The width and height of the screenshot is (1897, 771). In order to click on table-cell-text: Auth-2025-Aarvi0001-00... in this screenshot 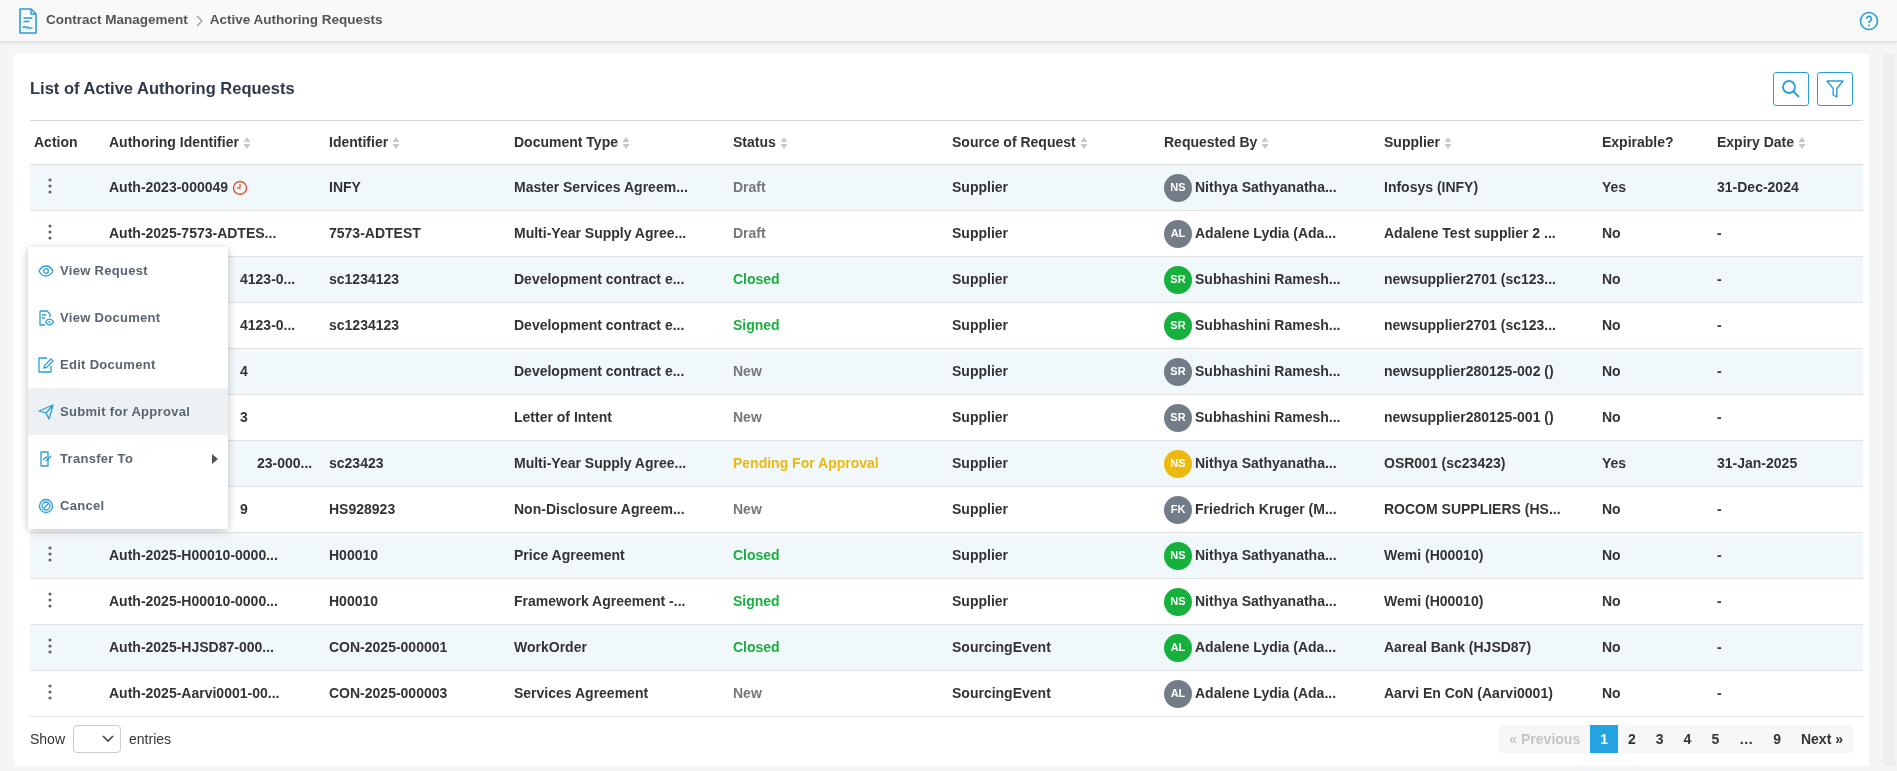, I will do `click(194, 693)`.